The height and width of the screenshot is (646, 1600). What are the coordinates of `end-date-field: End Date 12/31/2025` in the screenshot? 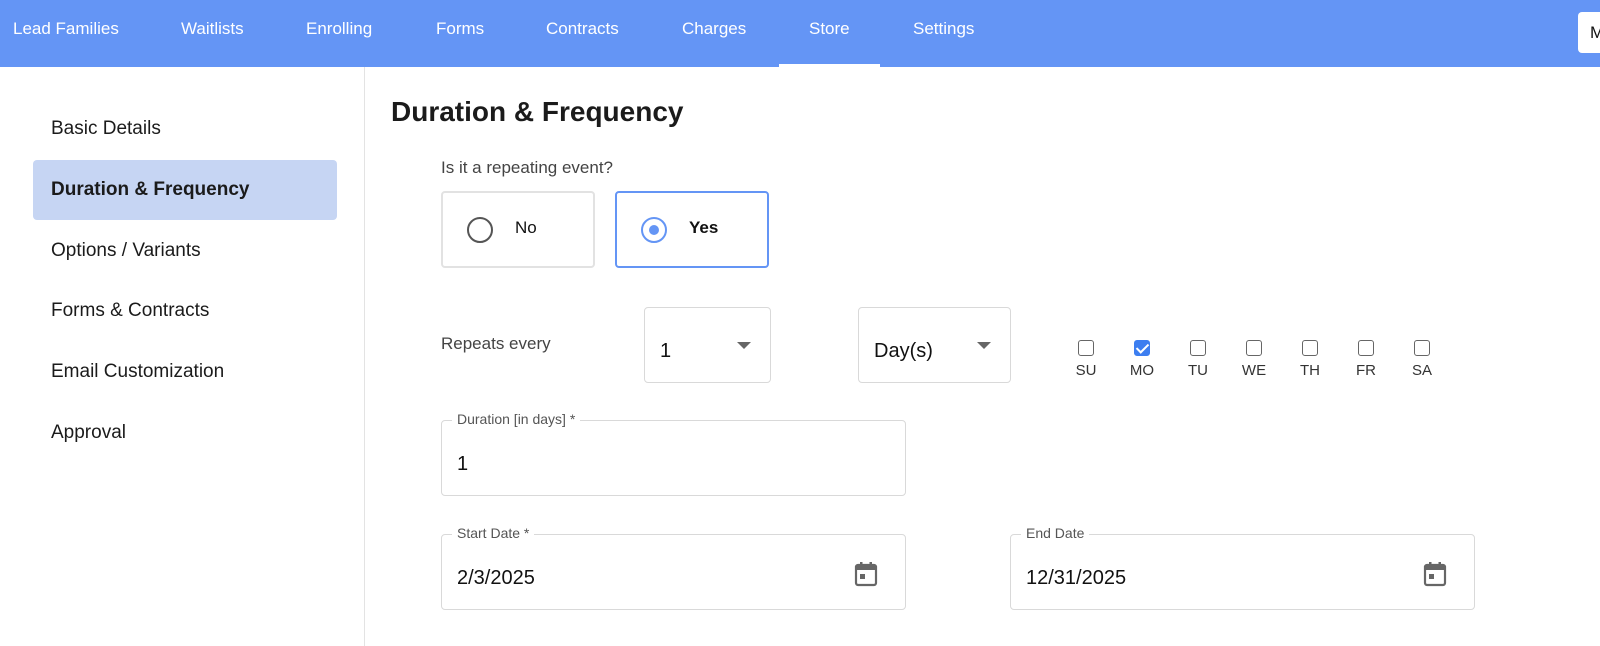 It's located at (1242, 567).